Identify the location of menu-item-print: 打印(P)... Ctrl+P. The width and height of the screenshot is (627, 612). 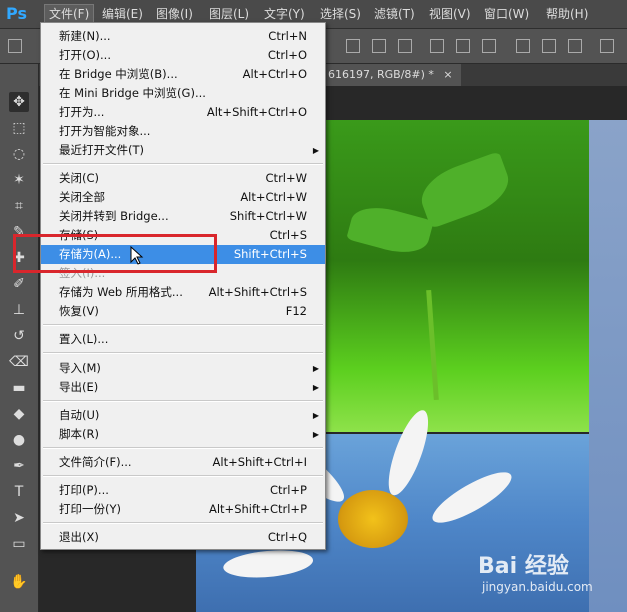
(183, 490).